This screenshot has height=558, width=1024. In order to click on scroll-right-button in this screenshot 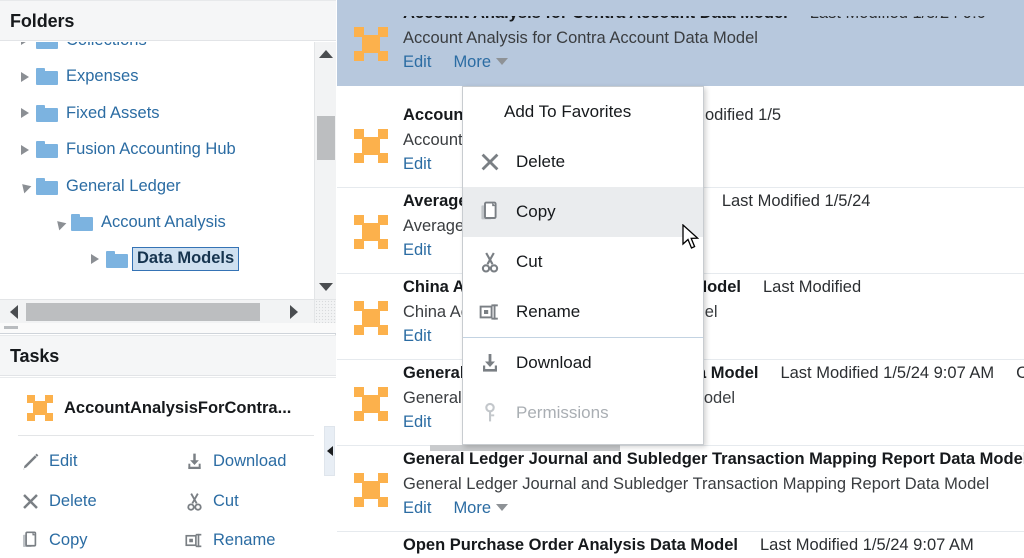, I will do `click(294, 312)`.